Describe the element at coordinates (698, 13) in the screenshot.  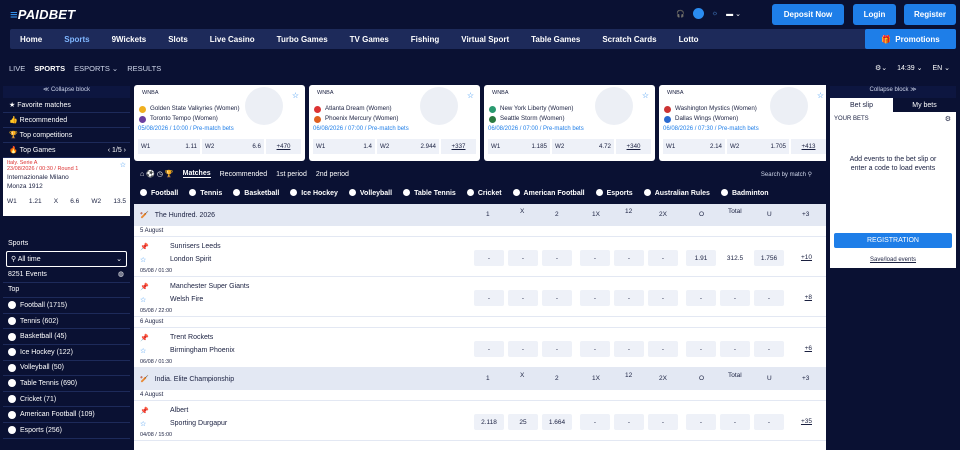
I see `theme-toggle-icon` at that location.